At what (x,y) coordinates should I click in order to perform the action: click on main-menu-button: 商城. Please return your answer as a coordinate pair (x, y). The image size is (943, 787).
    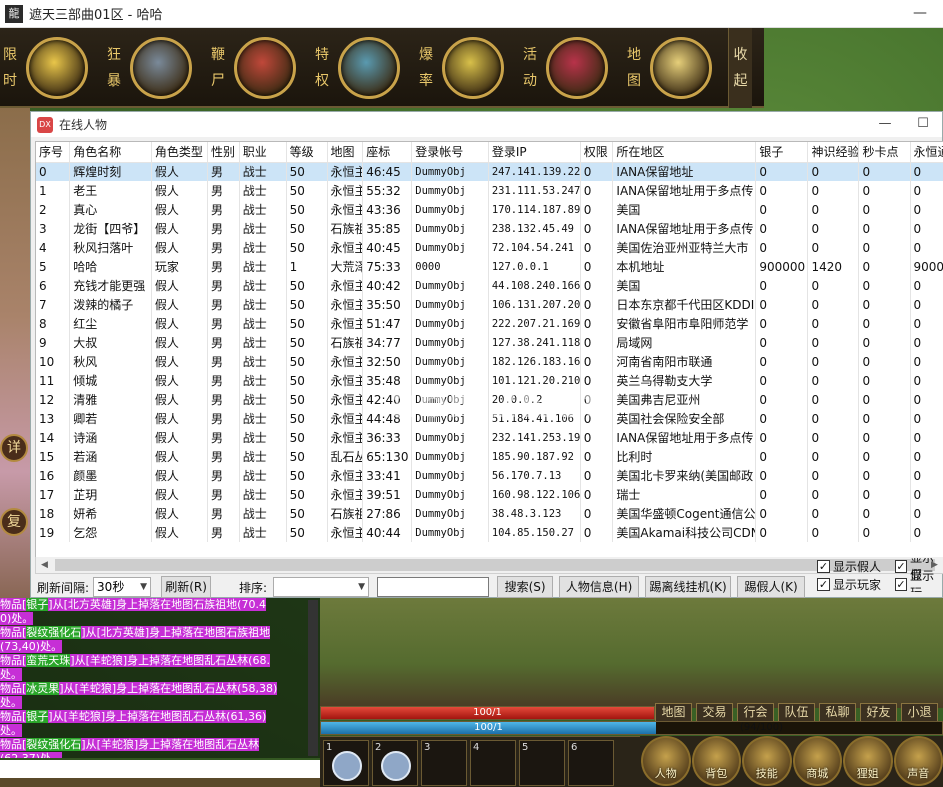
    Looking at the image, I should click on (817, 761).